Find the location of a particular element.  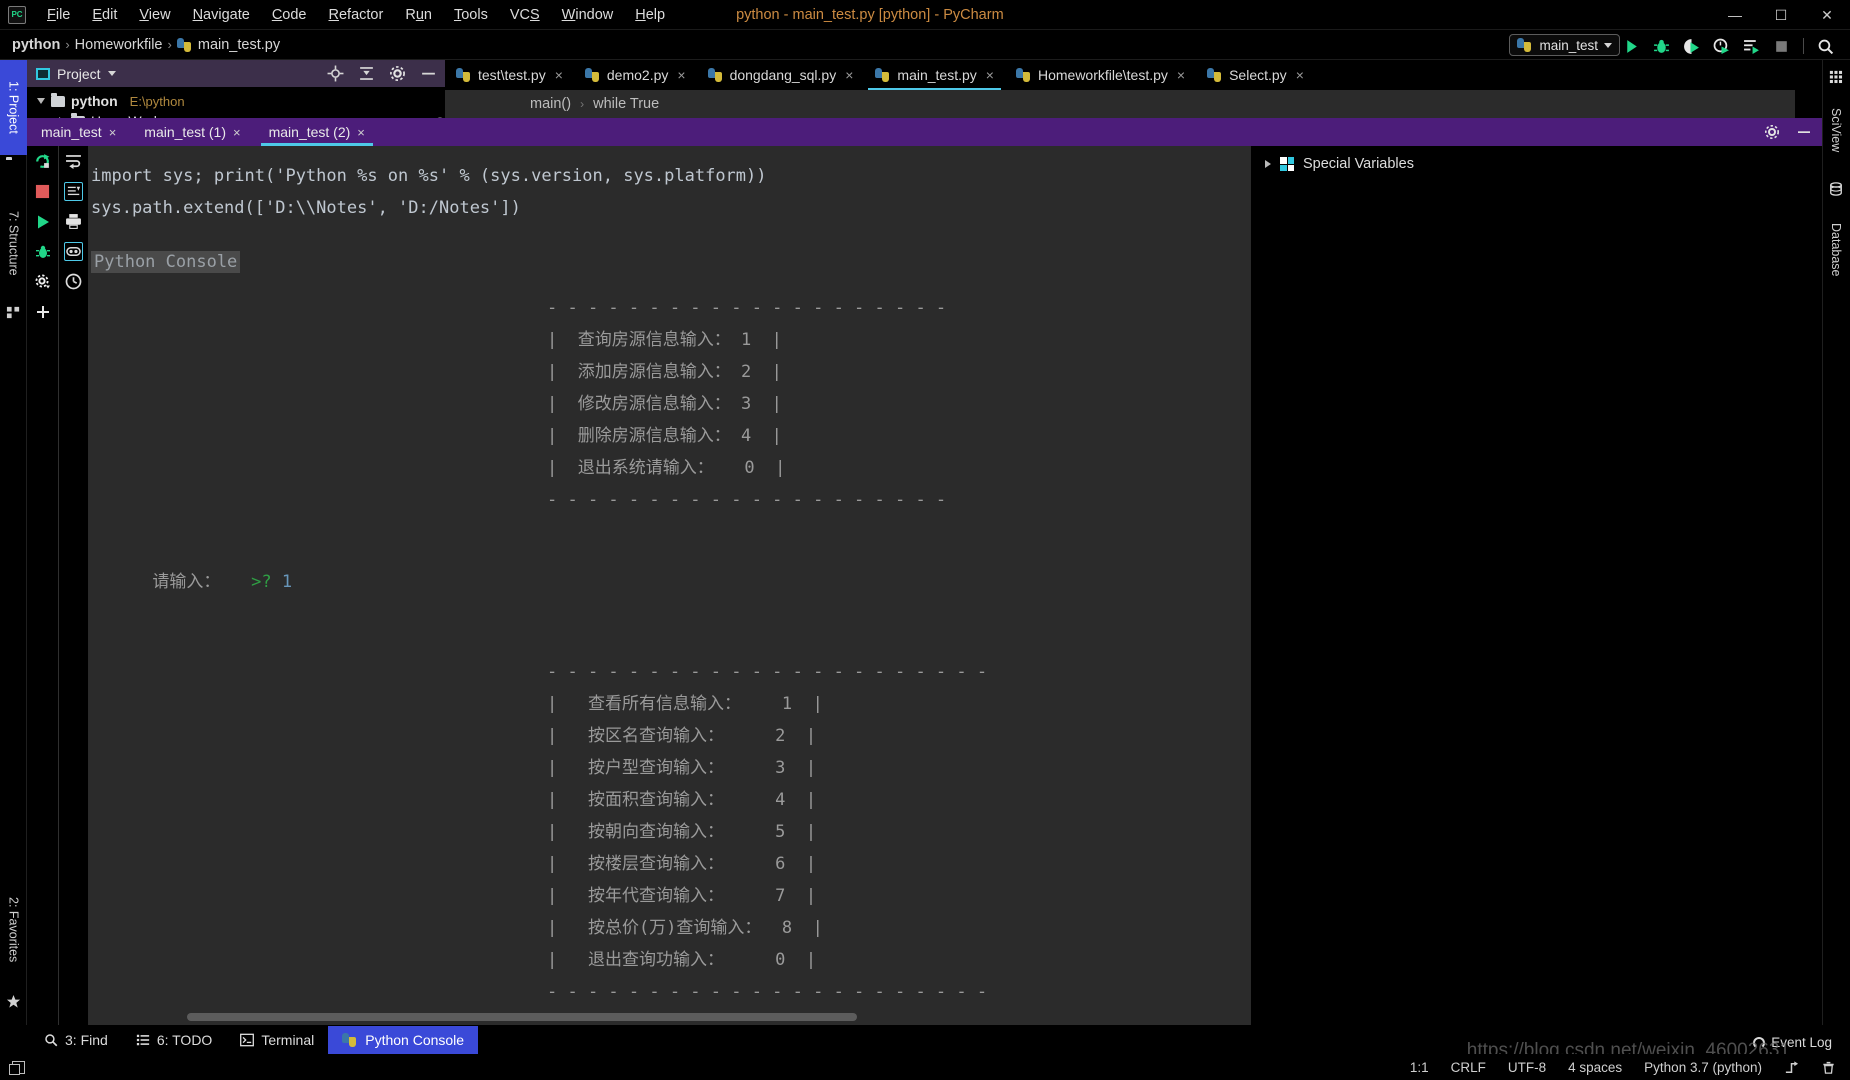

console-history-icon is located at coordinates (73, 251).